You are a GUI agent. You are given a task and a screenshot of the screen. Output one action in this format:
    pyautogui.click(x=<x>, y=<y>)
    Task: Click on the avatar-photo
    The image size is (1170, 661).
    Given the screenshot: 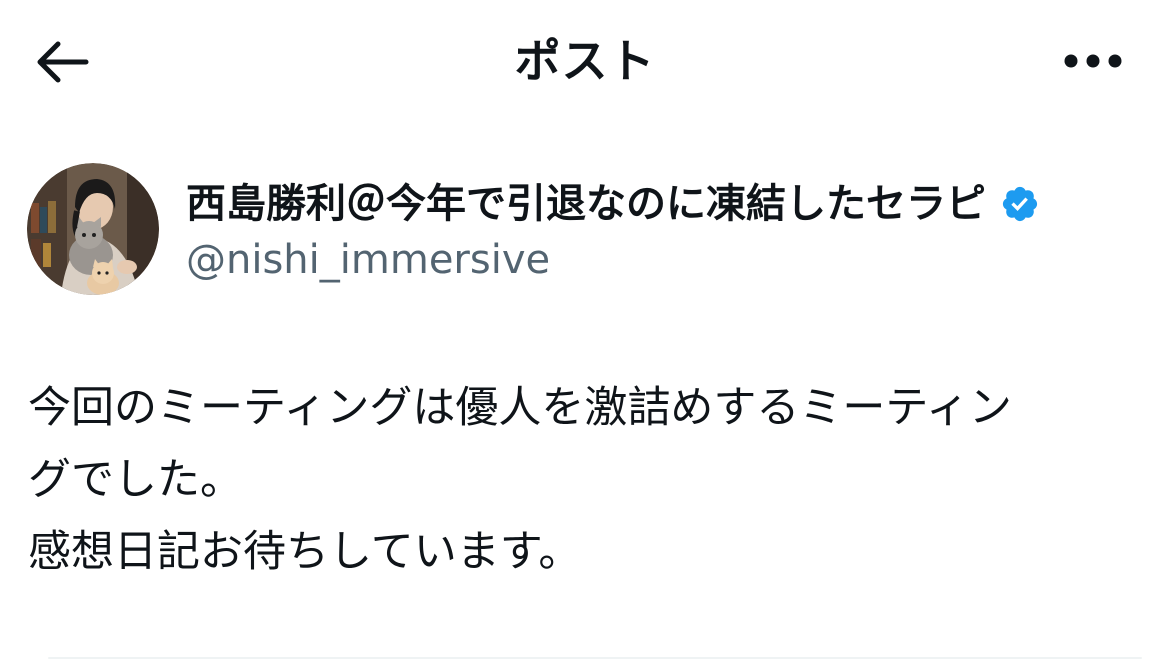 What is the action you would take?
    pyautogui.click(x=93, y=229)
    